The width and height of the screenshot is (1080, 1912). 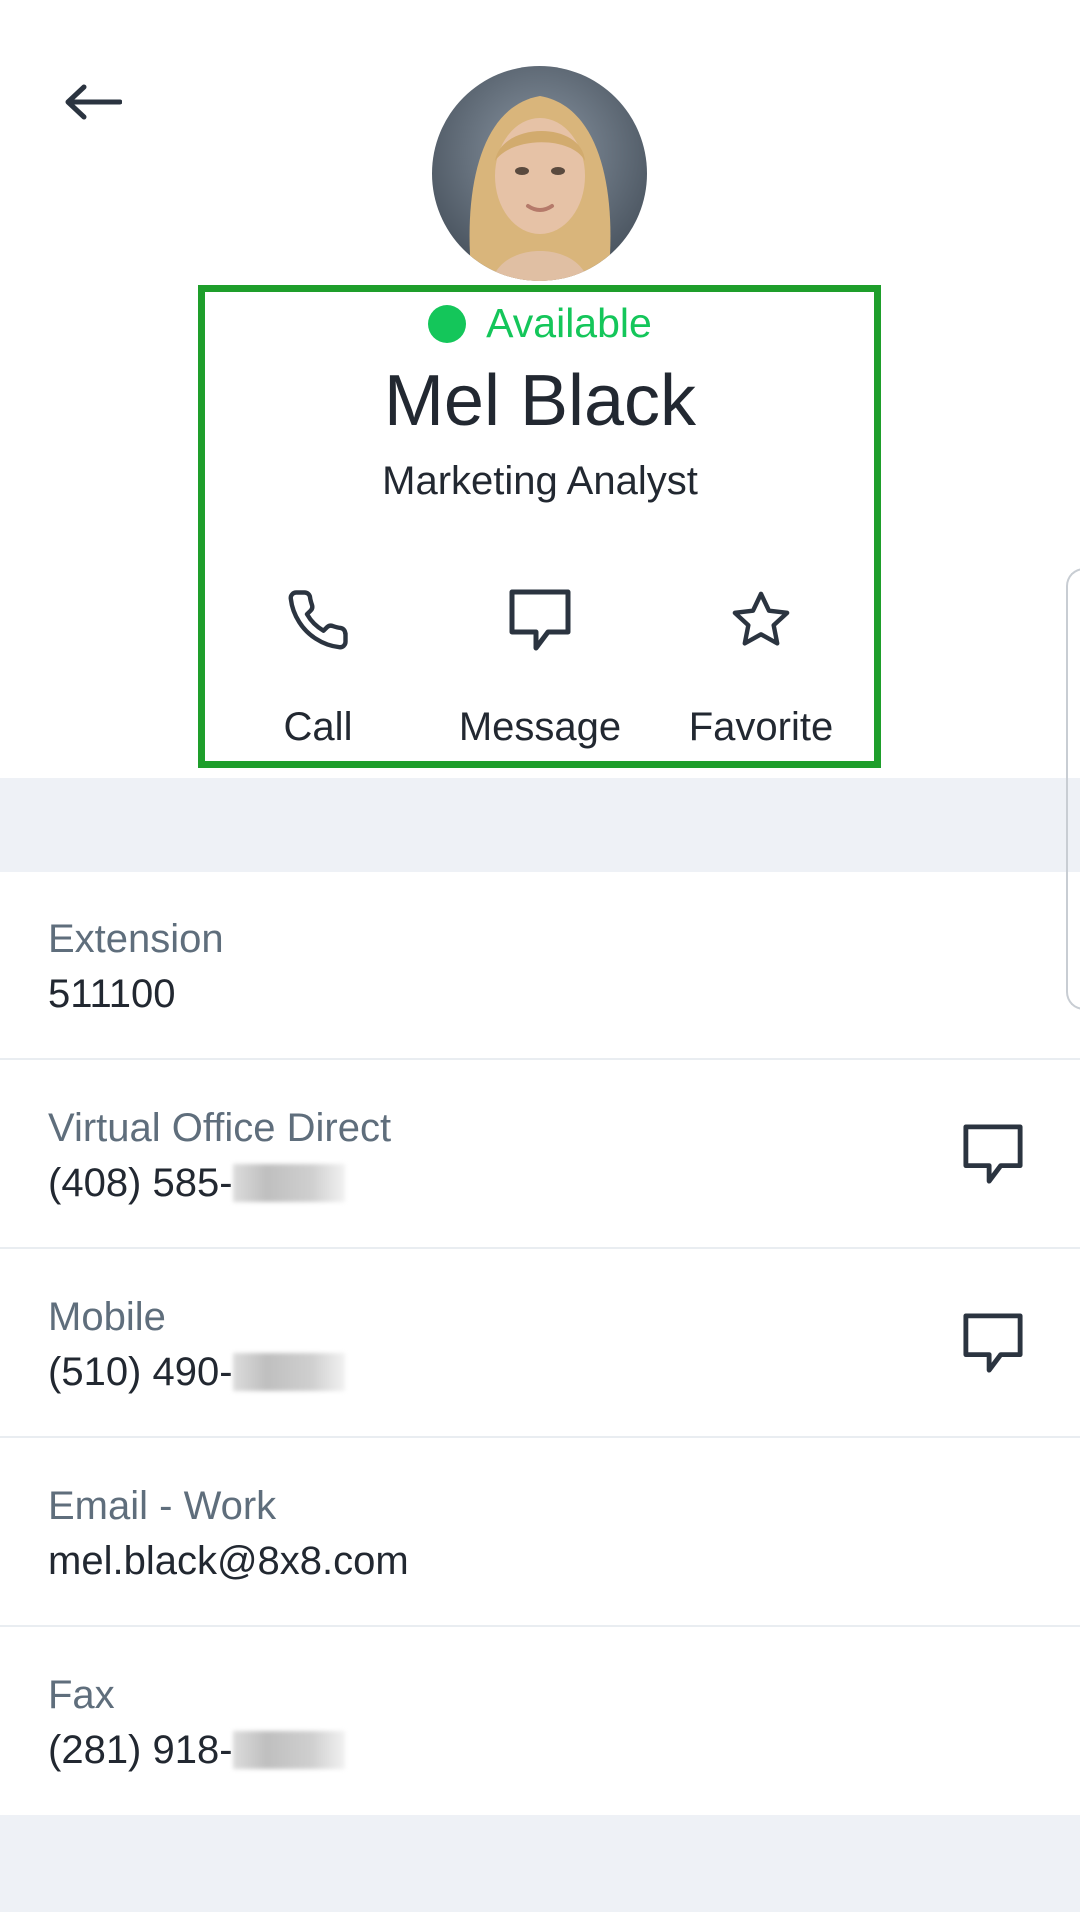 What do you see at coordinates (540, 401) in the screenshot?
I see `contact-name: Mel Black` at bounding box center [540, 401].